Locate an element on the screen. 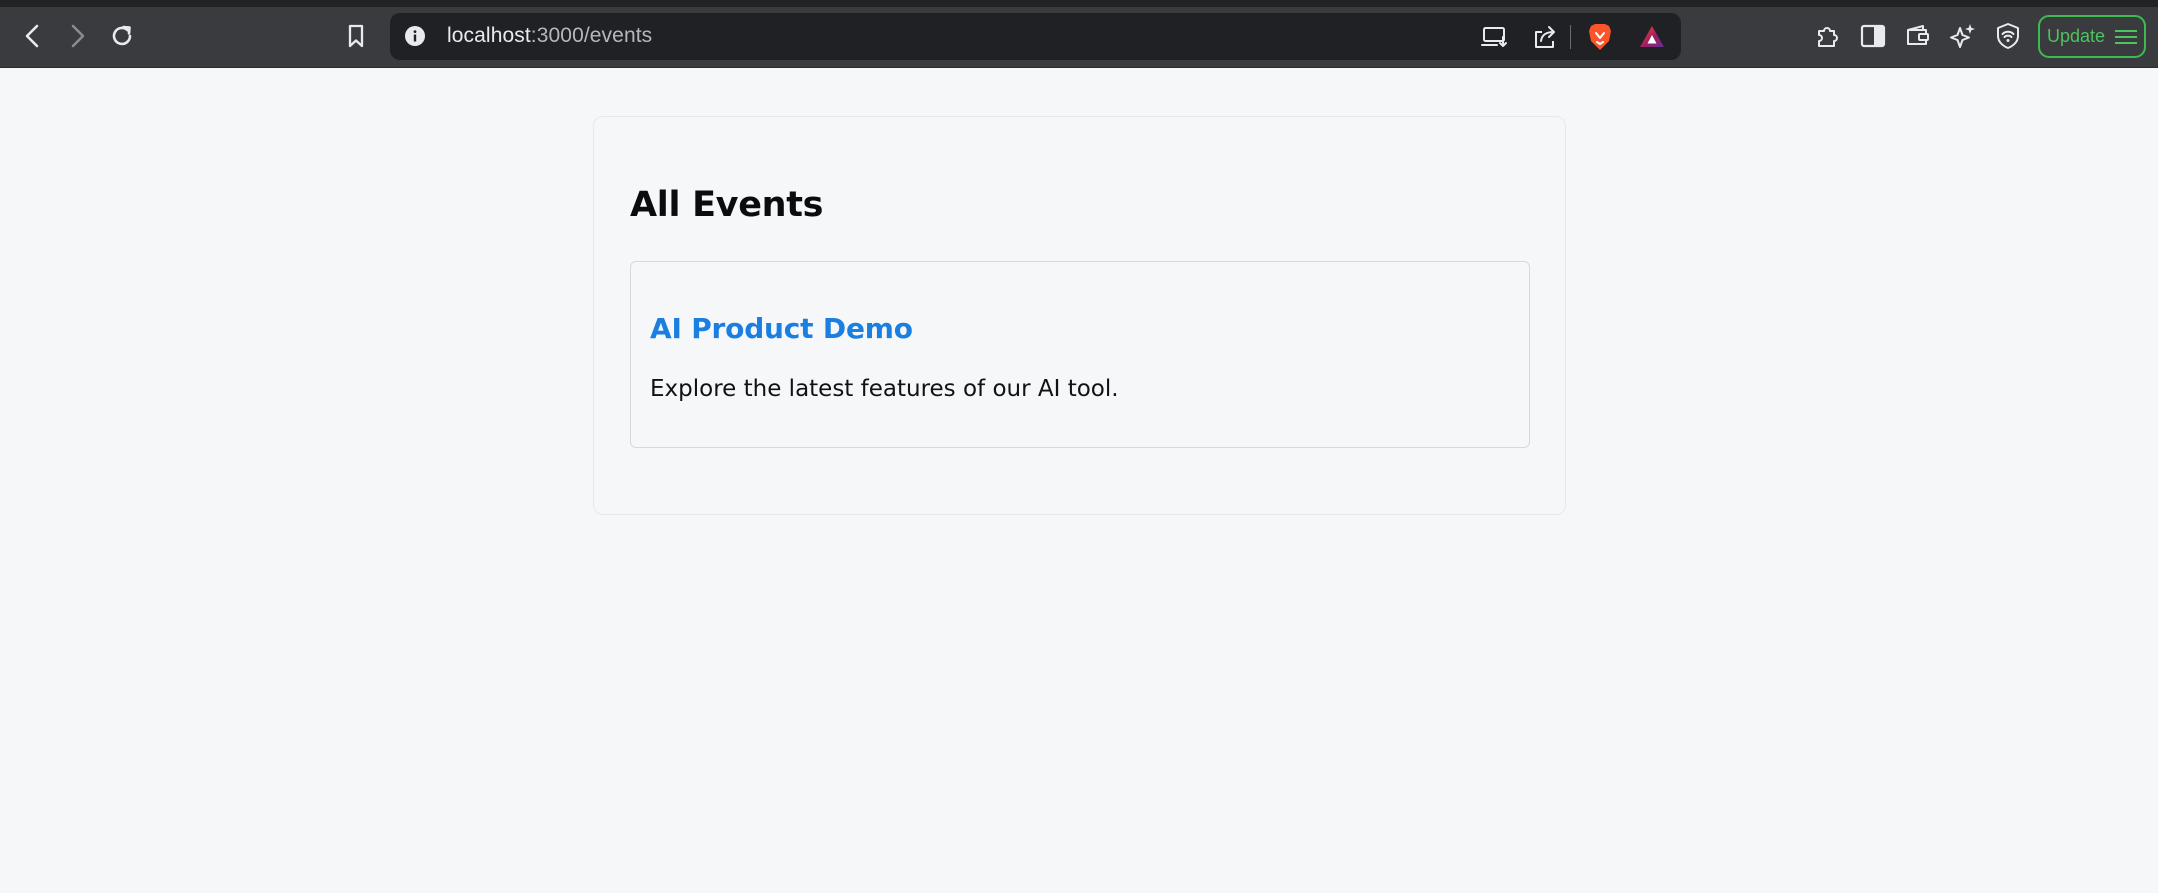  reload-button is located at coordinates (122, 36).